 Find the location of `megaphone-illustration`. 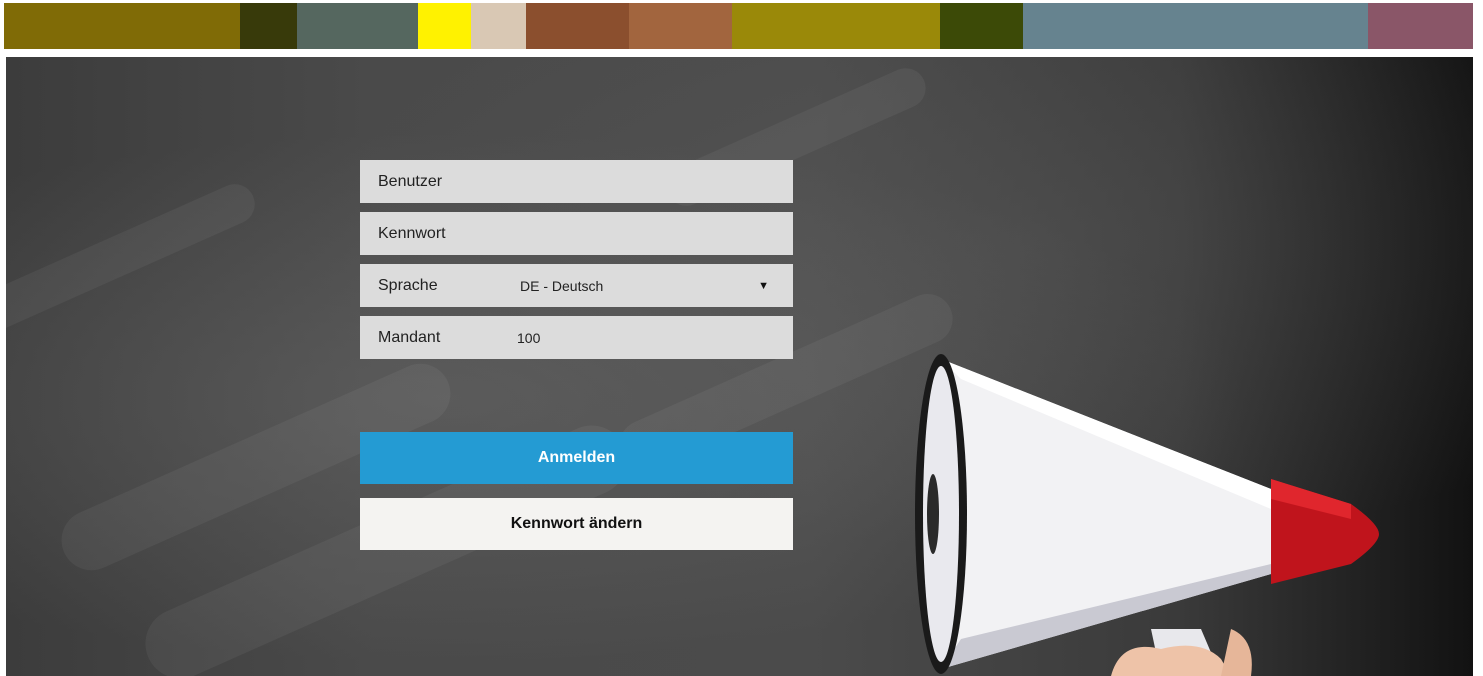

megaphone-illustration is located at coordinates (1147, 515).